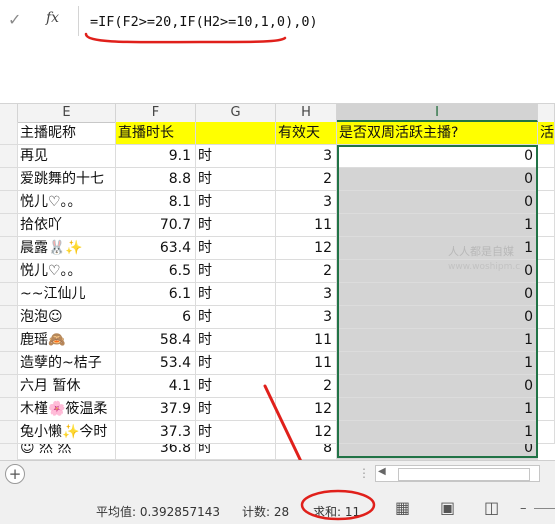 The width and height of the screenshot is (555, 524). What do you see at coordinates (364, 473) in the screenshot?
I see `tab-splitter-icon: ⋮` at bounding box center [364, 473].